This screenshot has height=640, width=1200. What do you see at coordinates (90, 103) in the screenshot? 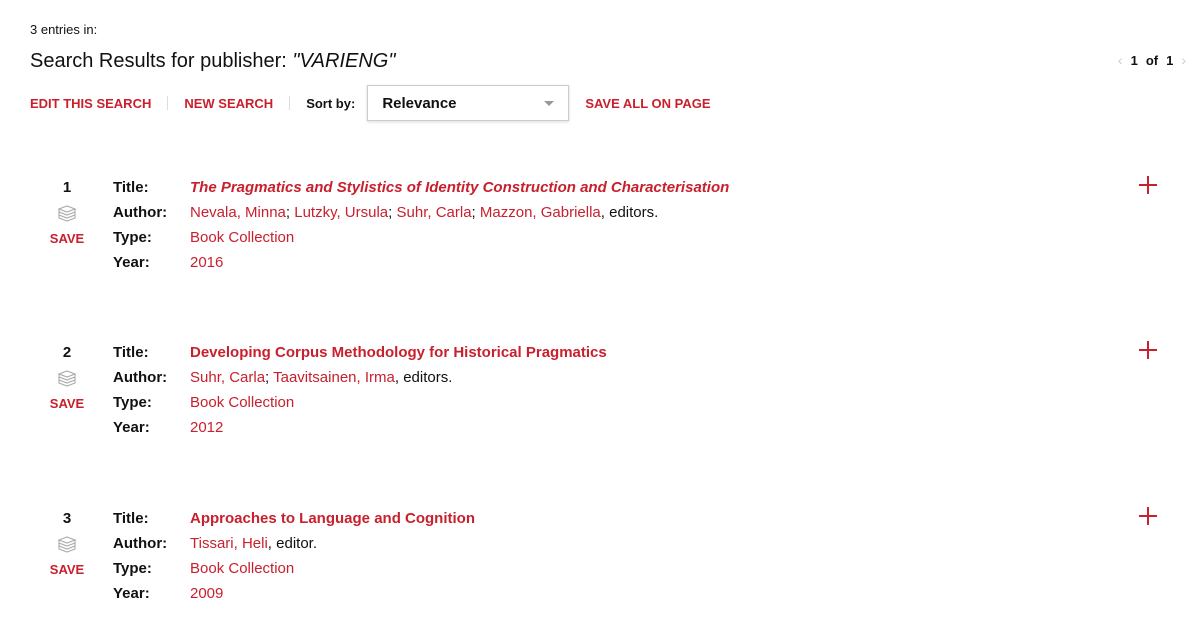
I see `edit-search-link: EDIT THIS SEARCH` at bounding box center [90, 103].